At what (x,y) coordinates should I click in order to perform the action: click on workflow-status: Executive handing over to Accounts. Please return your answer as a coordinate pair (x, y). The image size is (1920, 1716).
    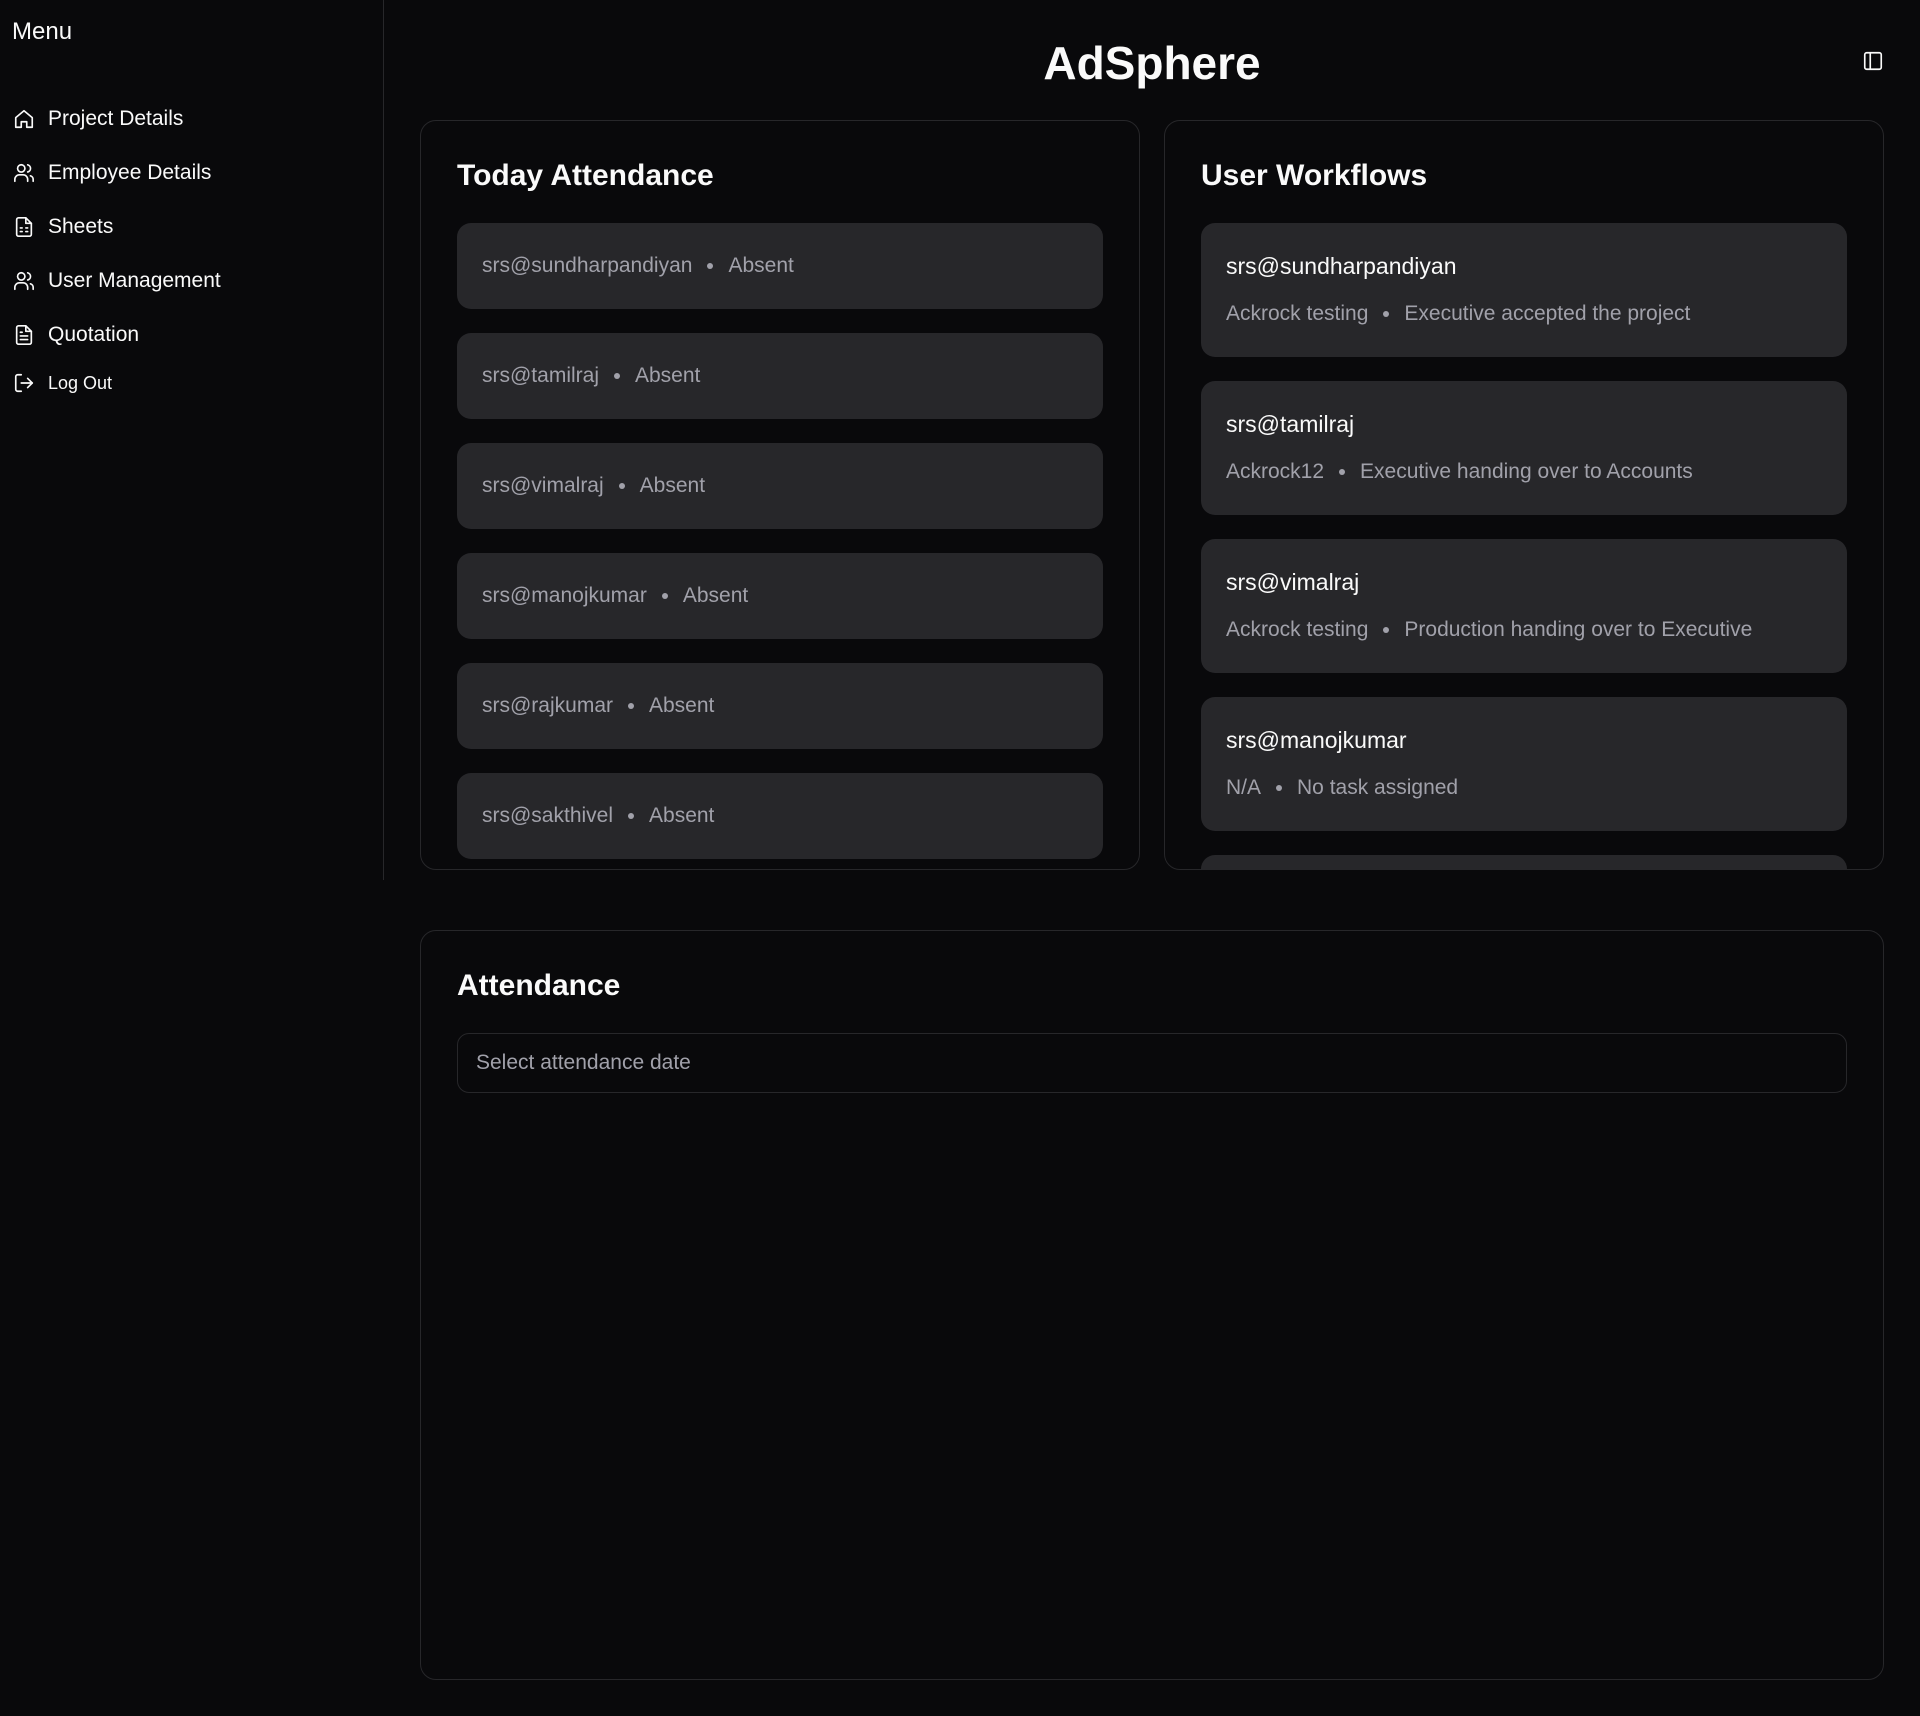
    Looking at the image, I should click on (1526, 471).